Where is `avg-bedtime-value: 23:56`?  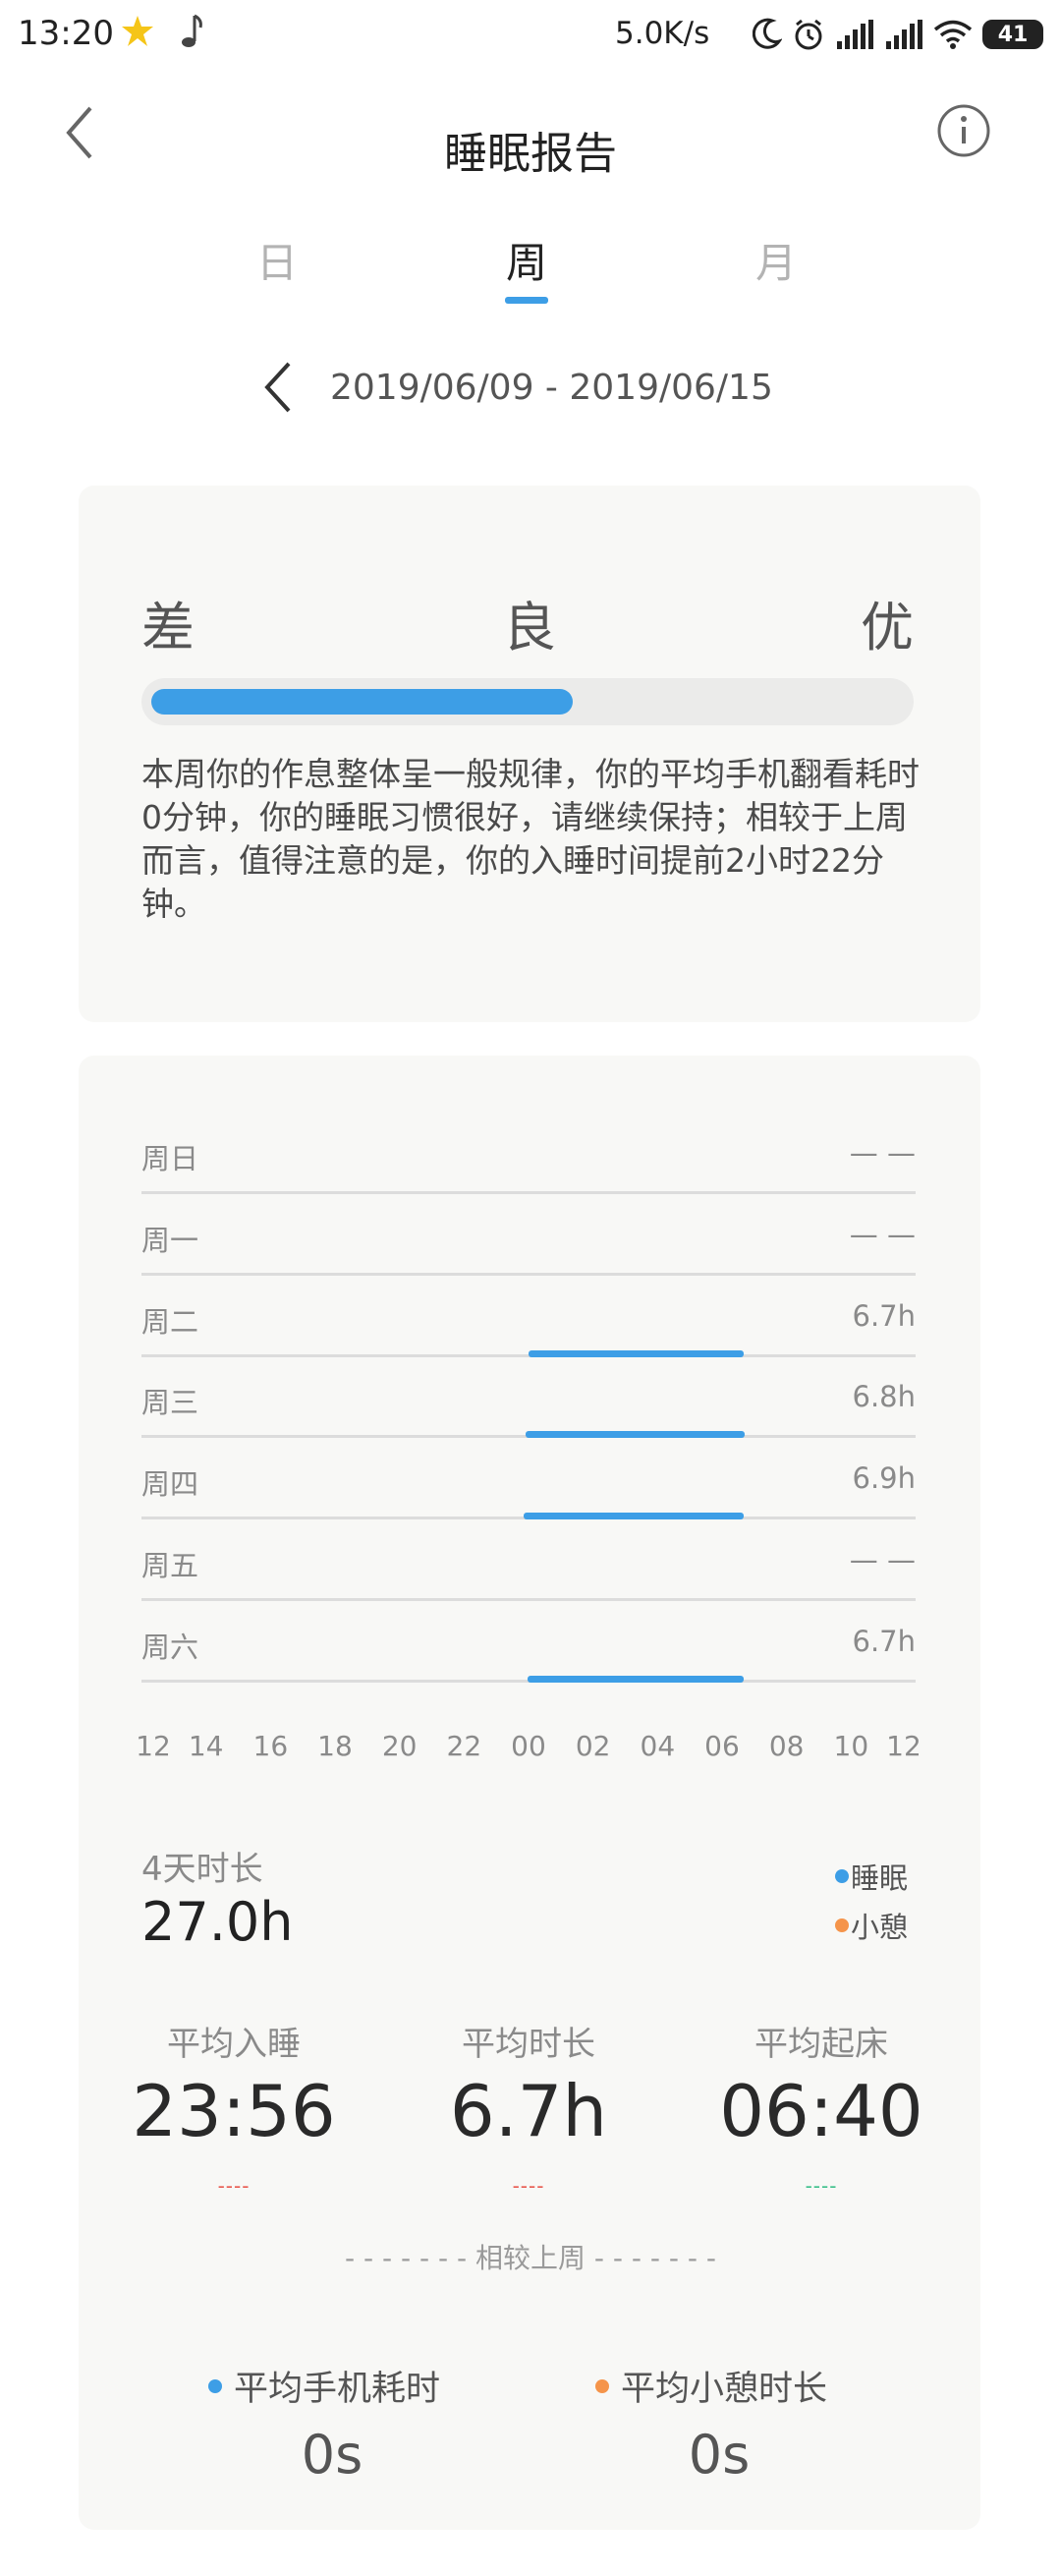 avg-bedtime-value: 23:56 is located at coordinates (234, 2111).